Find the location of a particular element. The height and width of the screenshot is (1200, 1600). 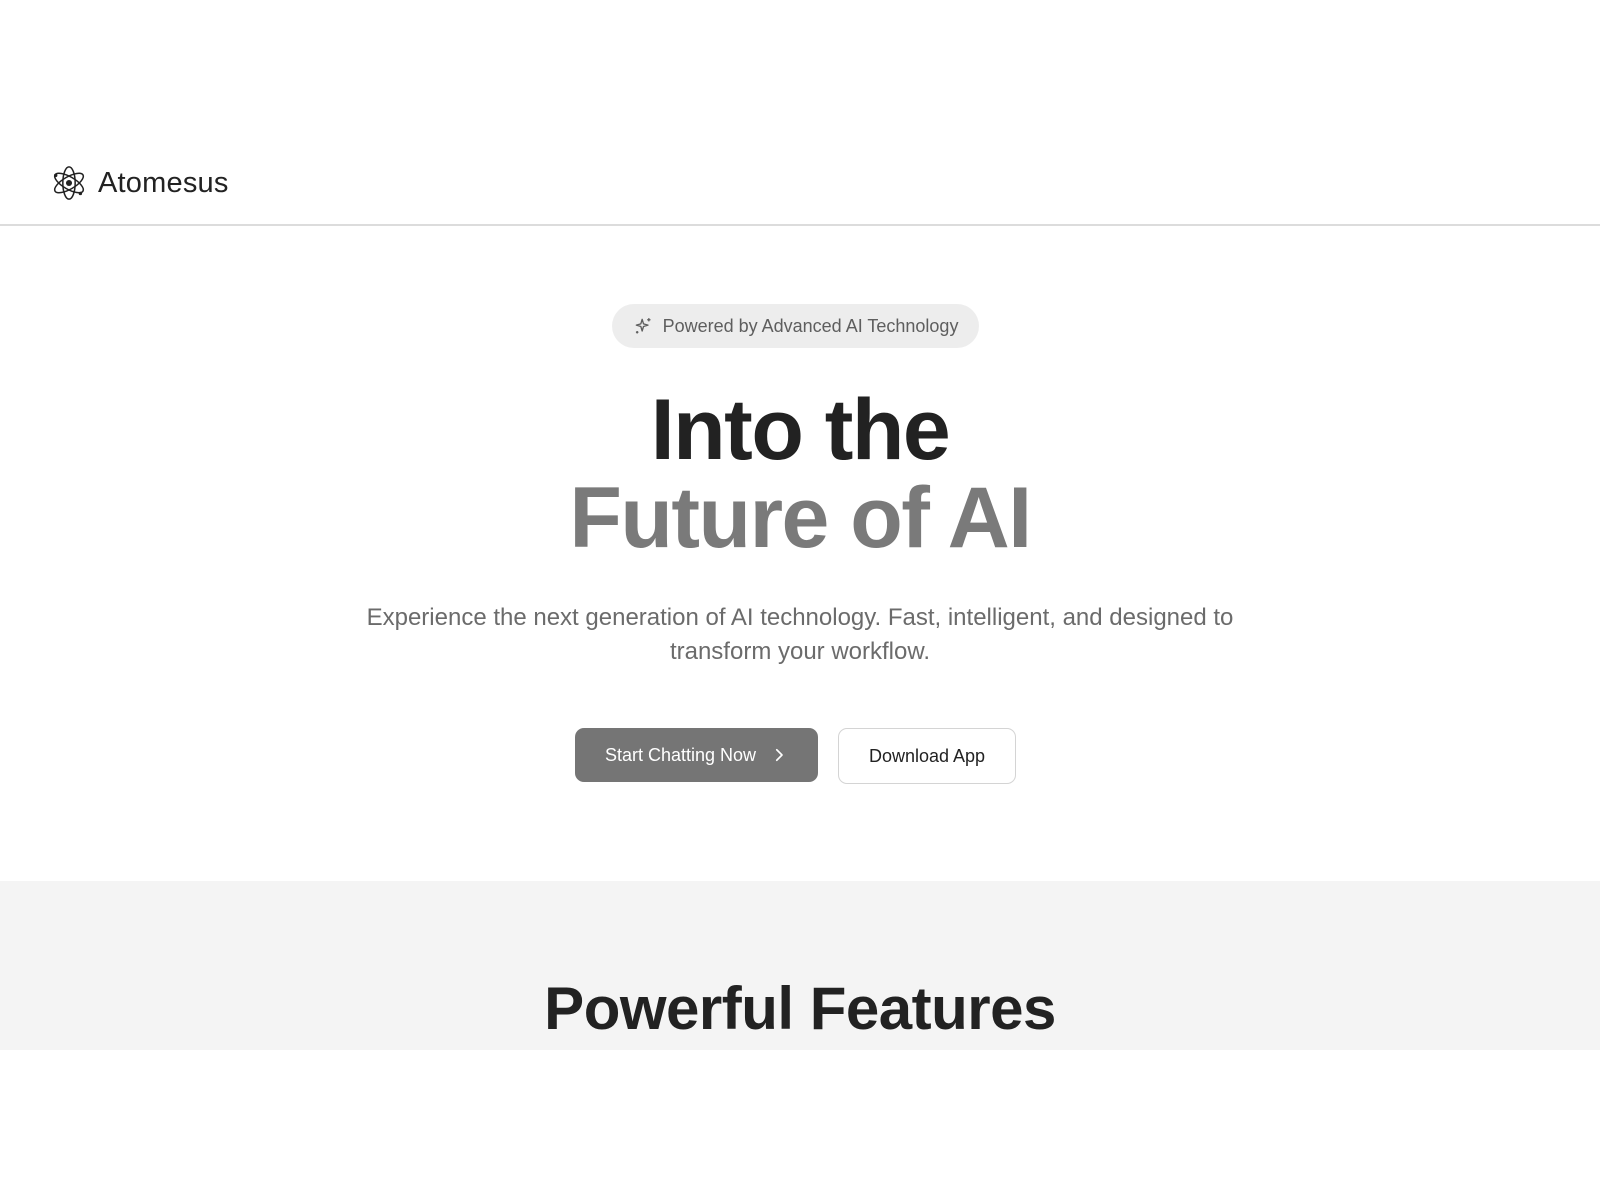

brand-logo-link: Atomesus is located at coordinates (139, 183).